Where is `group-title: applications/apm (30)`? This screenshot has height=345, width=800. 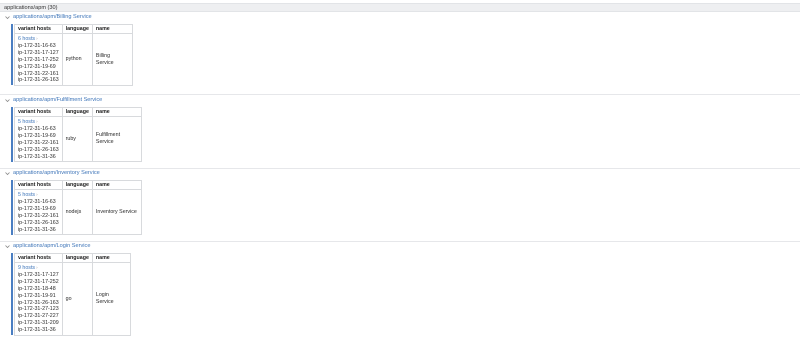 group-title: applications/apm (30) is located at coordinates (31, 8).